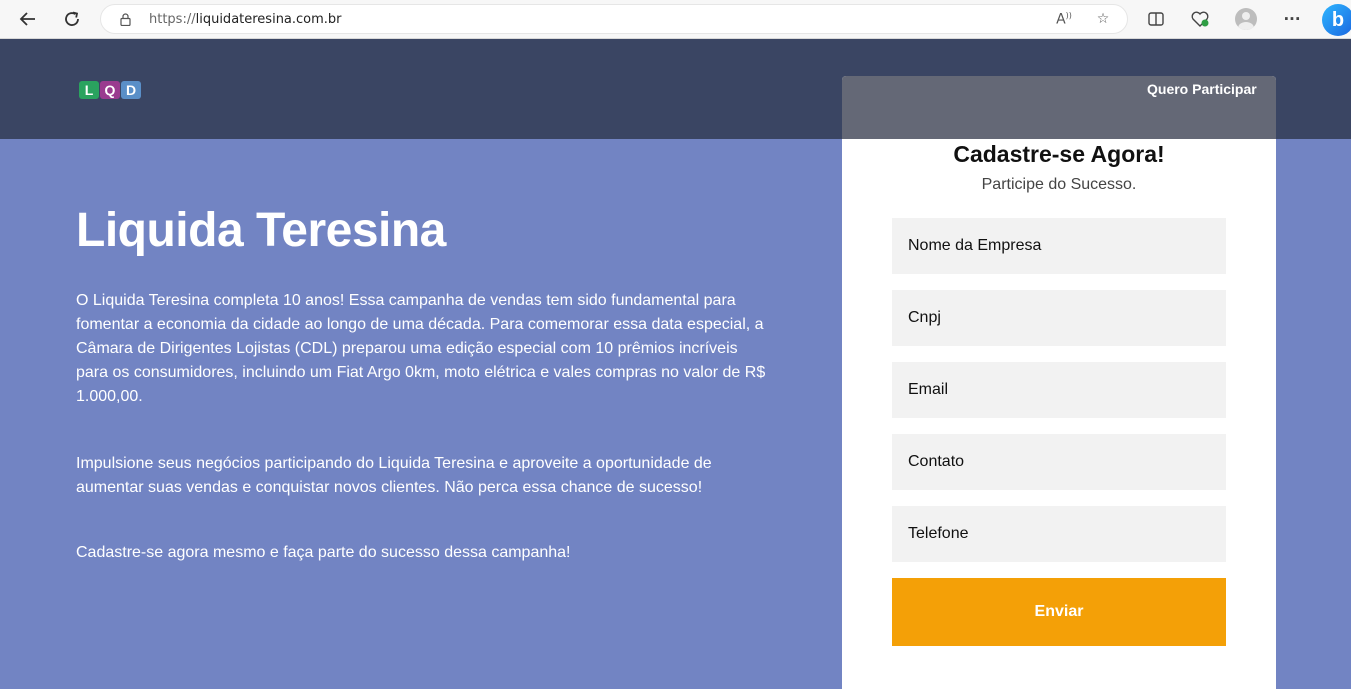 The image size is (1351, 689). Describe the element at coordinates (72, 19) in the screenshot. I see `refresh-icon` at that location.